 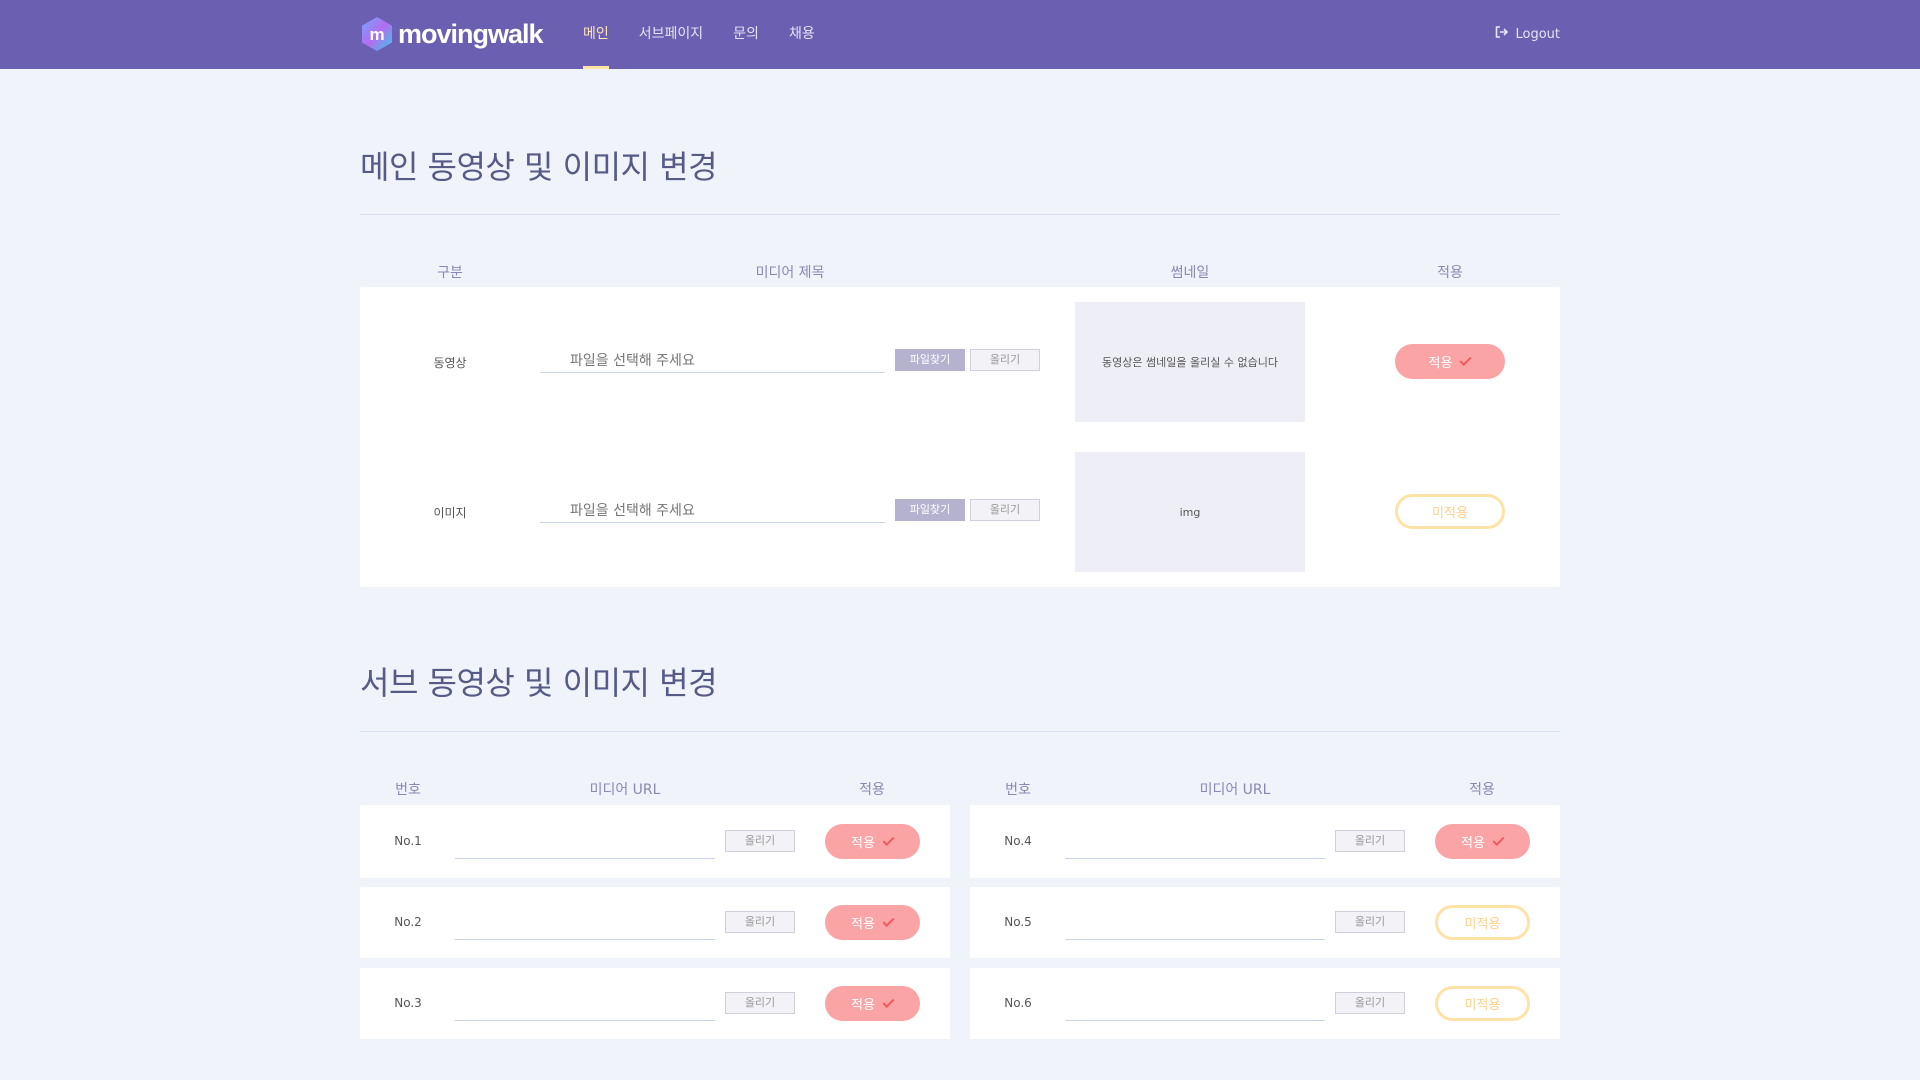 What do you see at coordinates (712, 361) in the screenshot?
I see `video-file-input` at bounding box center [712, 361].